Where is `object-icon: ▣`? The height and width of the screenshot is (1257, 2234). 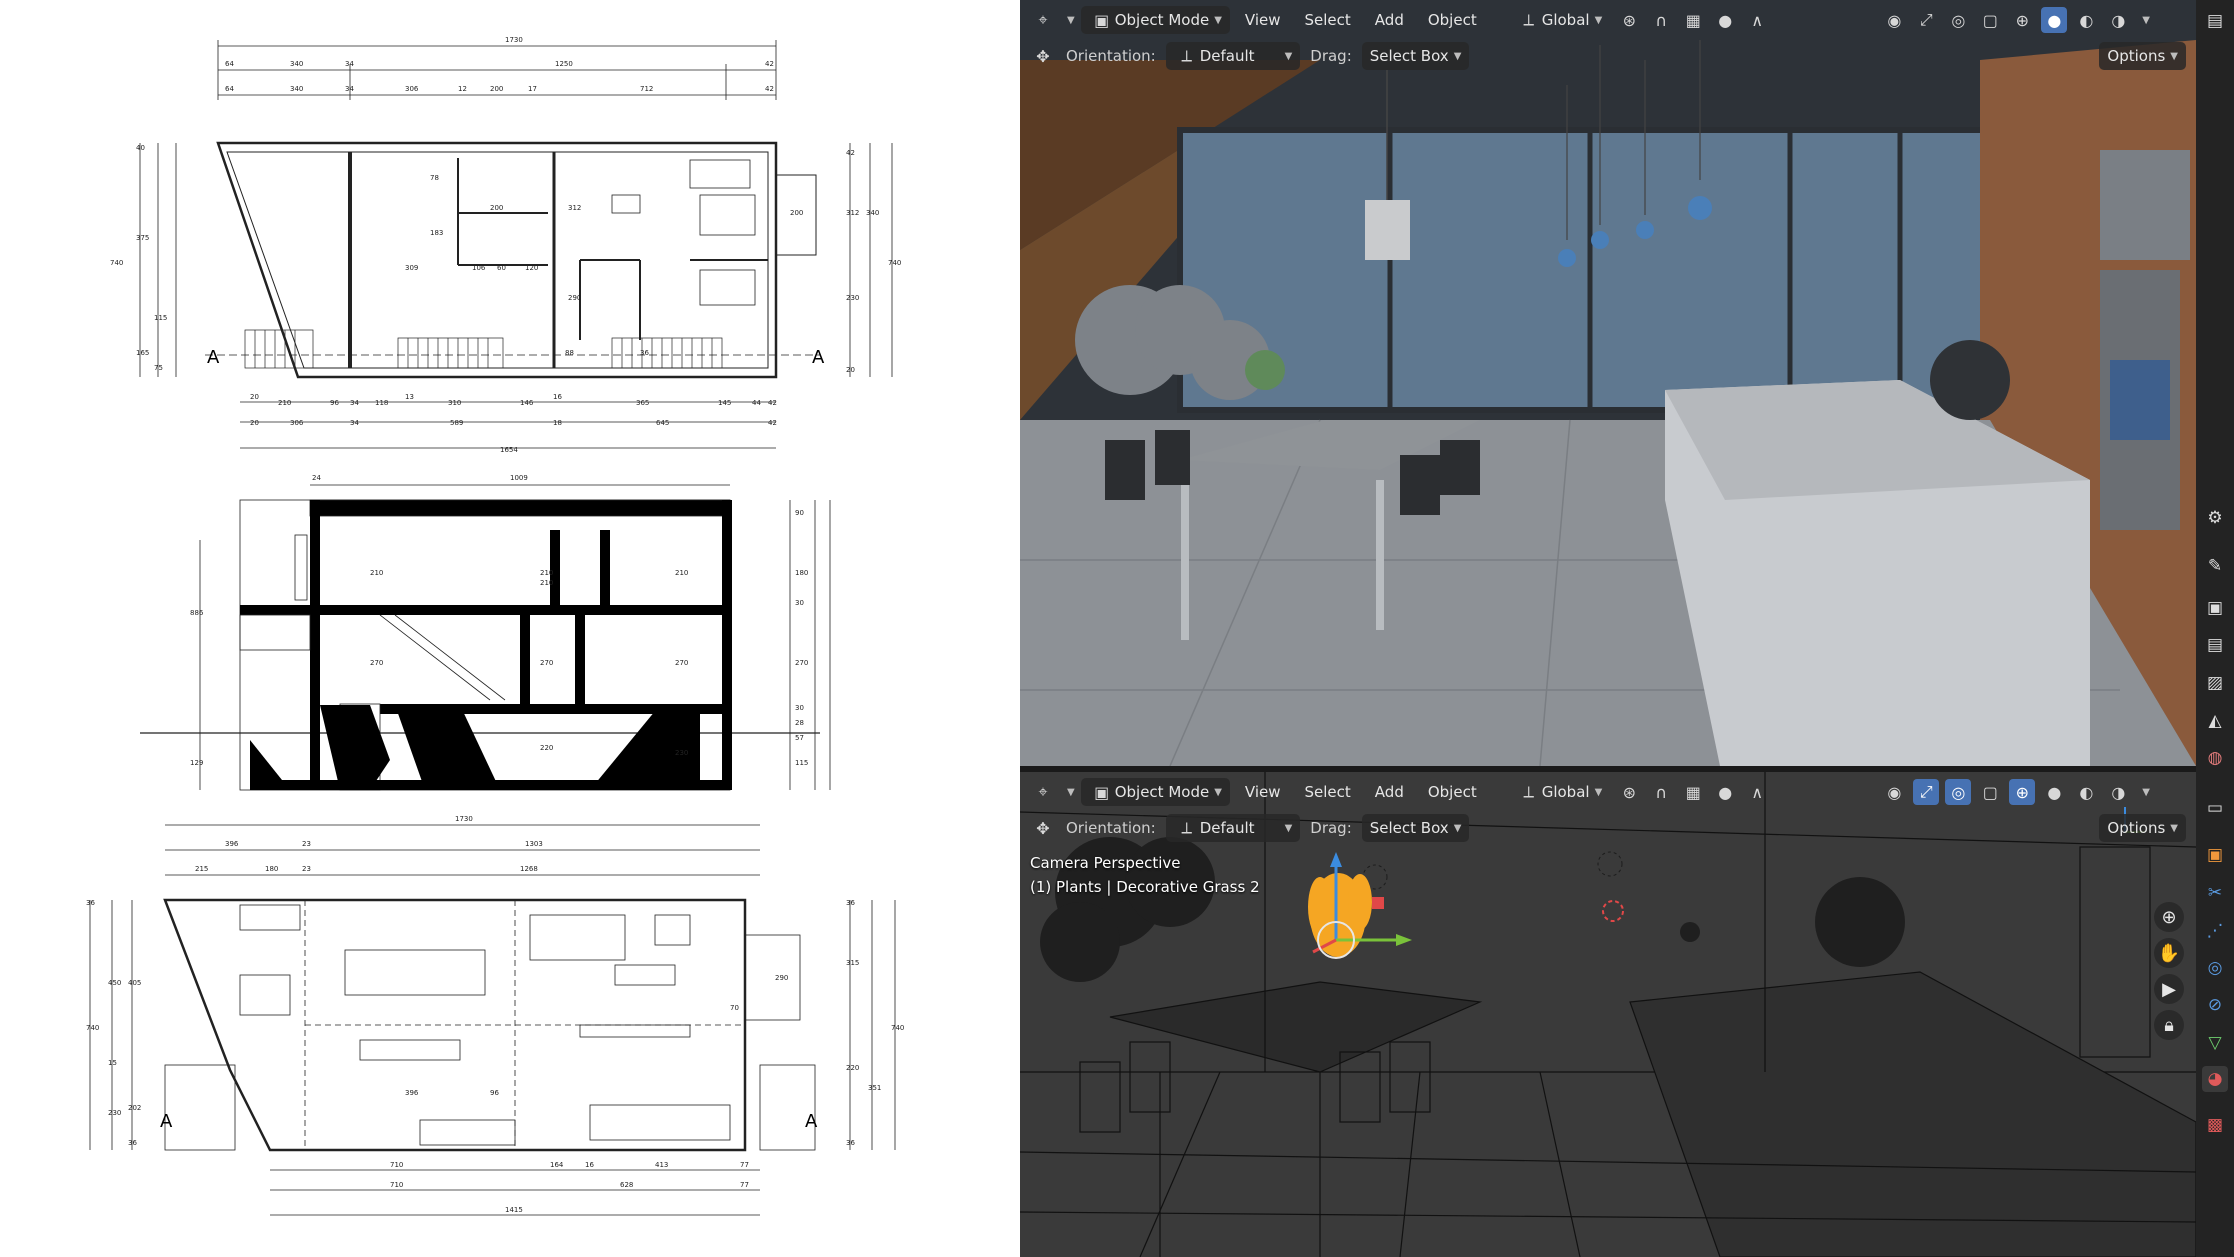
object-icon: ▣ is located at coordinates (2215, 855).